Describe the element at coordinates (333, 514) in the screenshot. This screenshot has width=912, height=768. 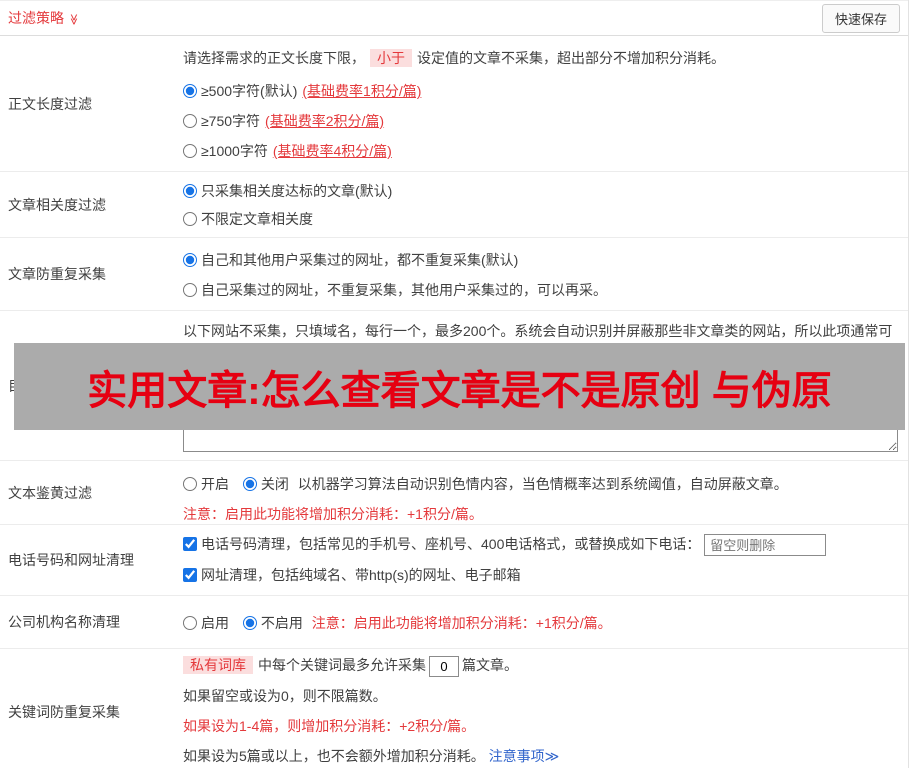
I see `porn-filter-note: 注意：启用此功能将增加积分消耗：+1积分/篇。` at that location.